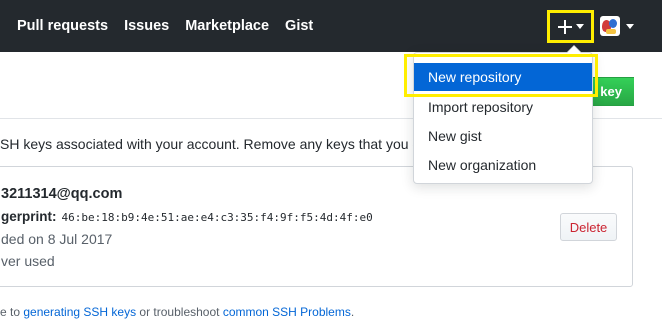 Image resolution: width=662 pixels, height=321 pixels. I want to click on nav-marketplace: Marketplace, so click(227, 26).